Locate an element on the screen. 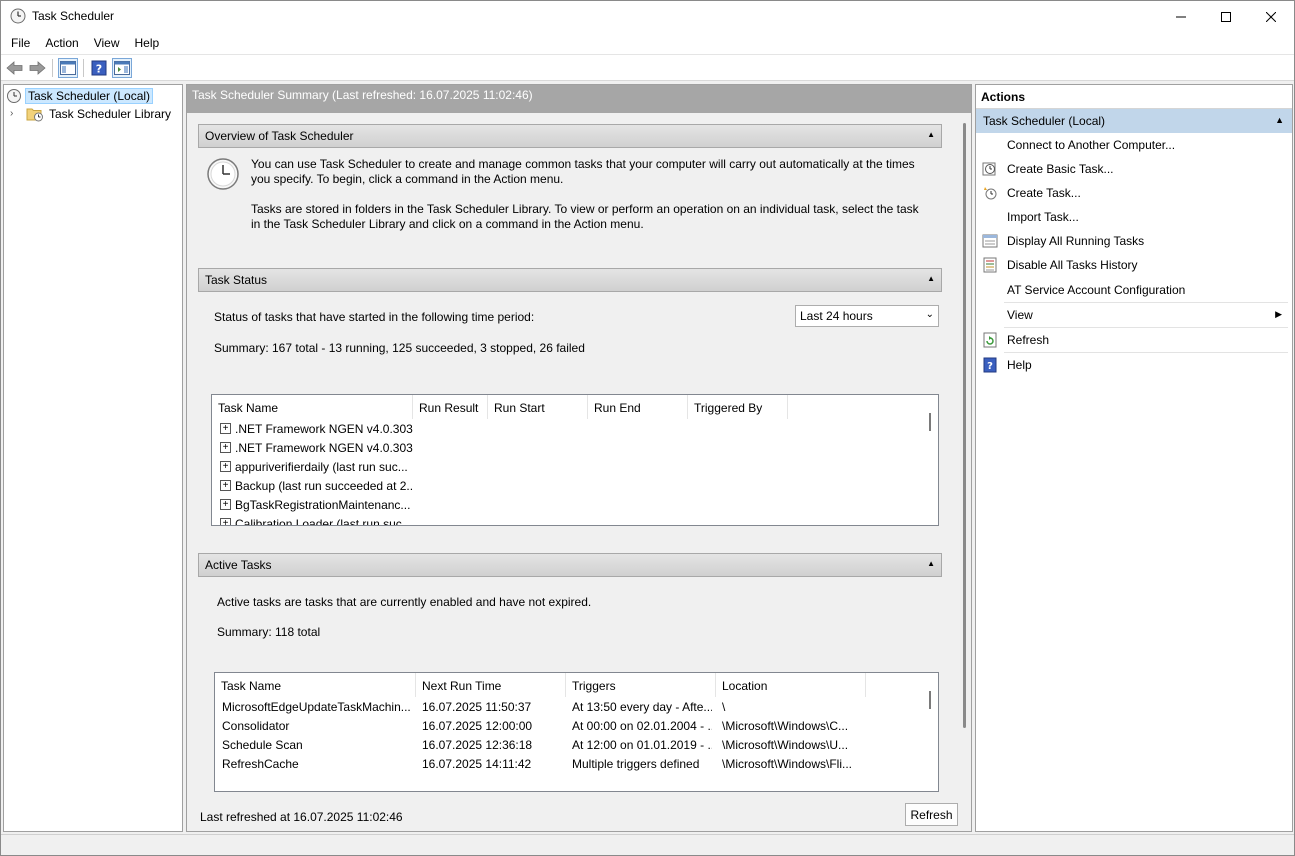 This screenshot has width=1295, height=856. column-run-end: Run End is located at coordinates (638, 407).